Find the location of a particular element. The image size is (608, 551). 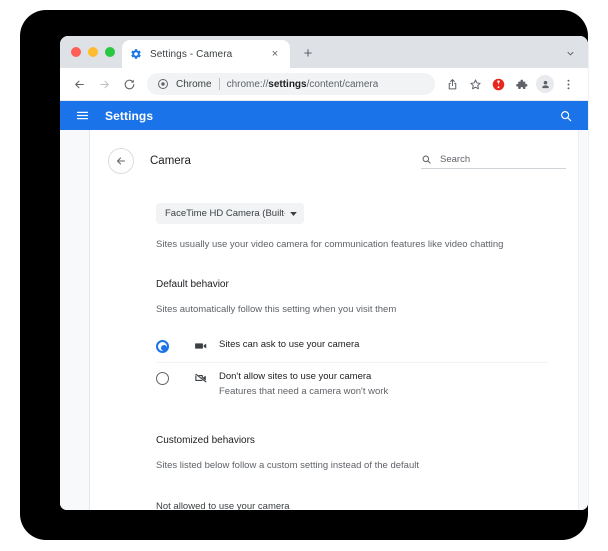

profile-avatar-icon is located at coordinates (545, 84).